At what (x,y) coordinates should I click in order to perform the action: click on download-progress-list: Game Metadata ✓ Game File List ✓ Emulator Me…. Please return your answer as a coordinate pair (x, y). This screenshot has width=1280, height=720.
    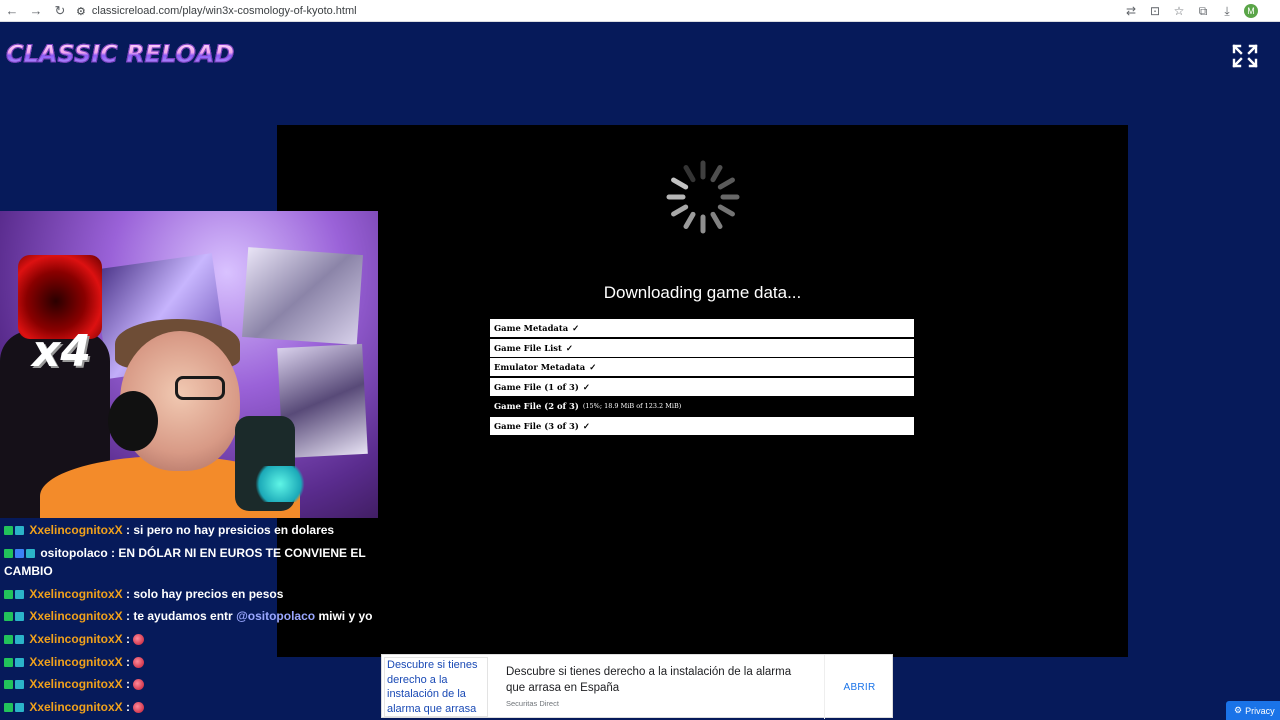
    Looking at the image, I should click on (702, 378).